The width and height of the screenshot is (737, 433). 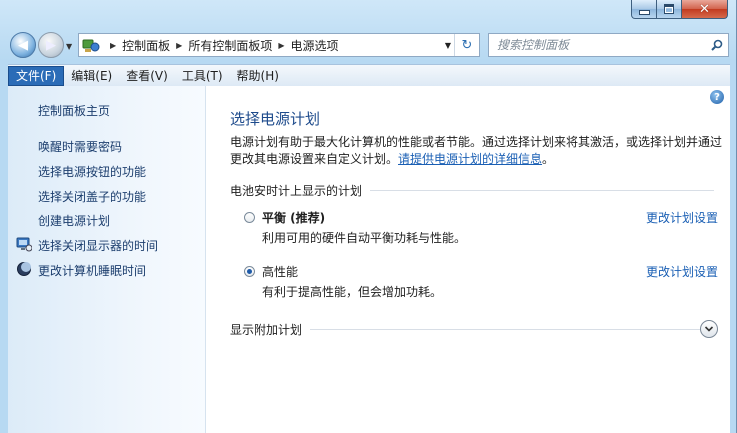 I want to click on address-bar: ▶ 控制面板 ▶ 所有控制面板项 ▶ 电源选项 ▼ ↻, so click(x=279, y=45).